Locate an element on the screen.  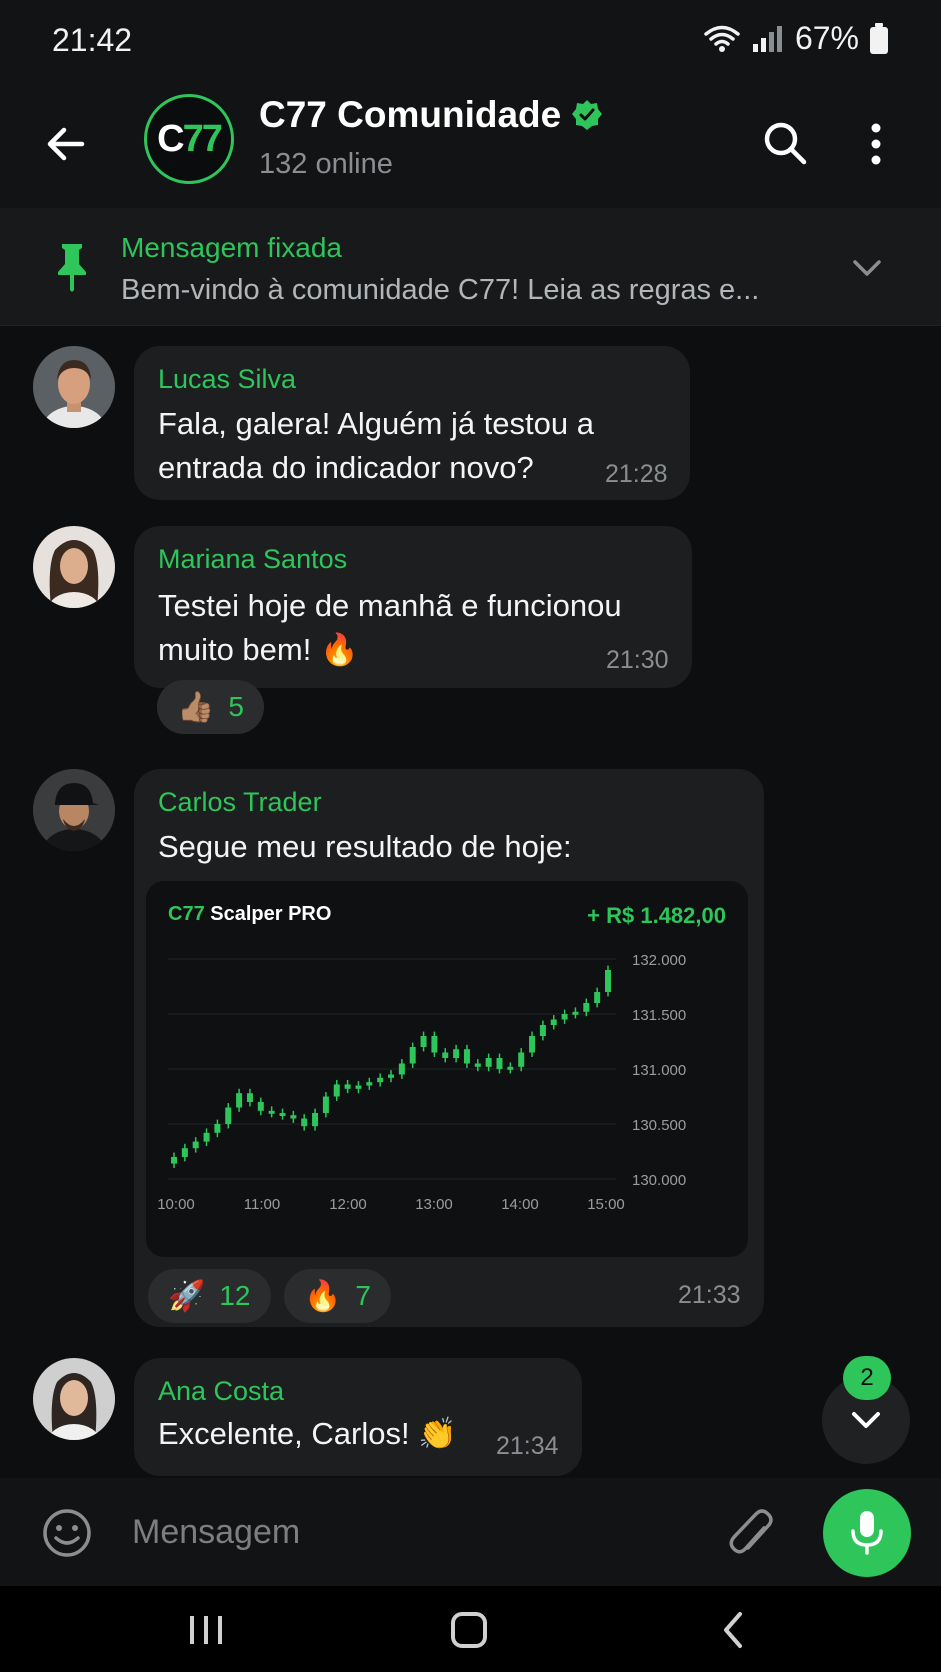
rocket-emoji: 🚀 is located at coordinates (187, 1296).